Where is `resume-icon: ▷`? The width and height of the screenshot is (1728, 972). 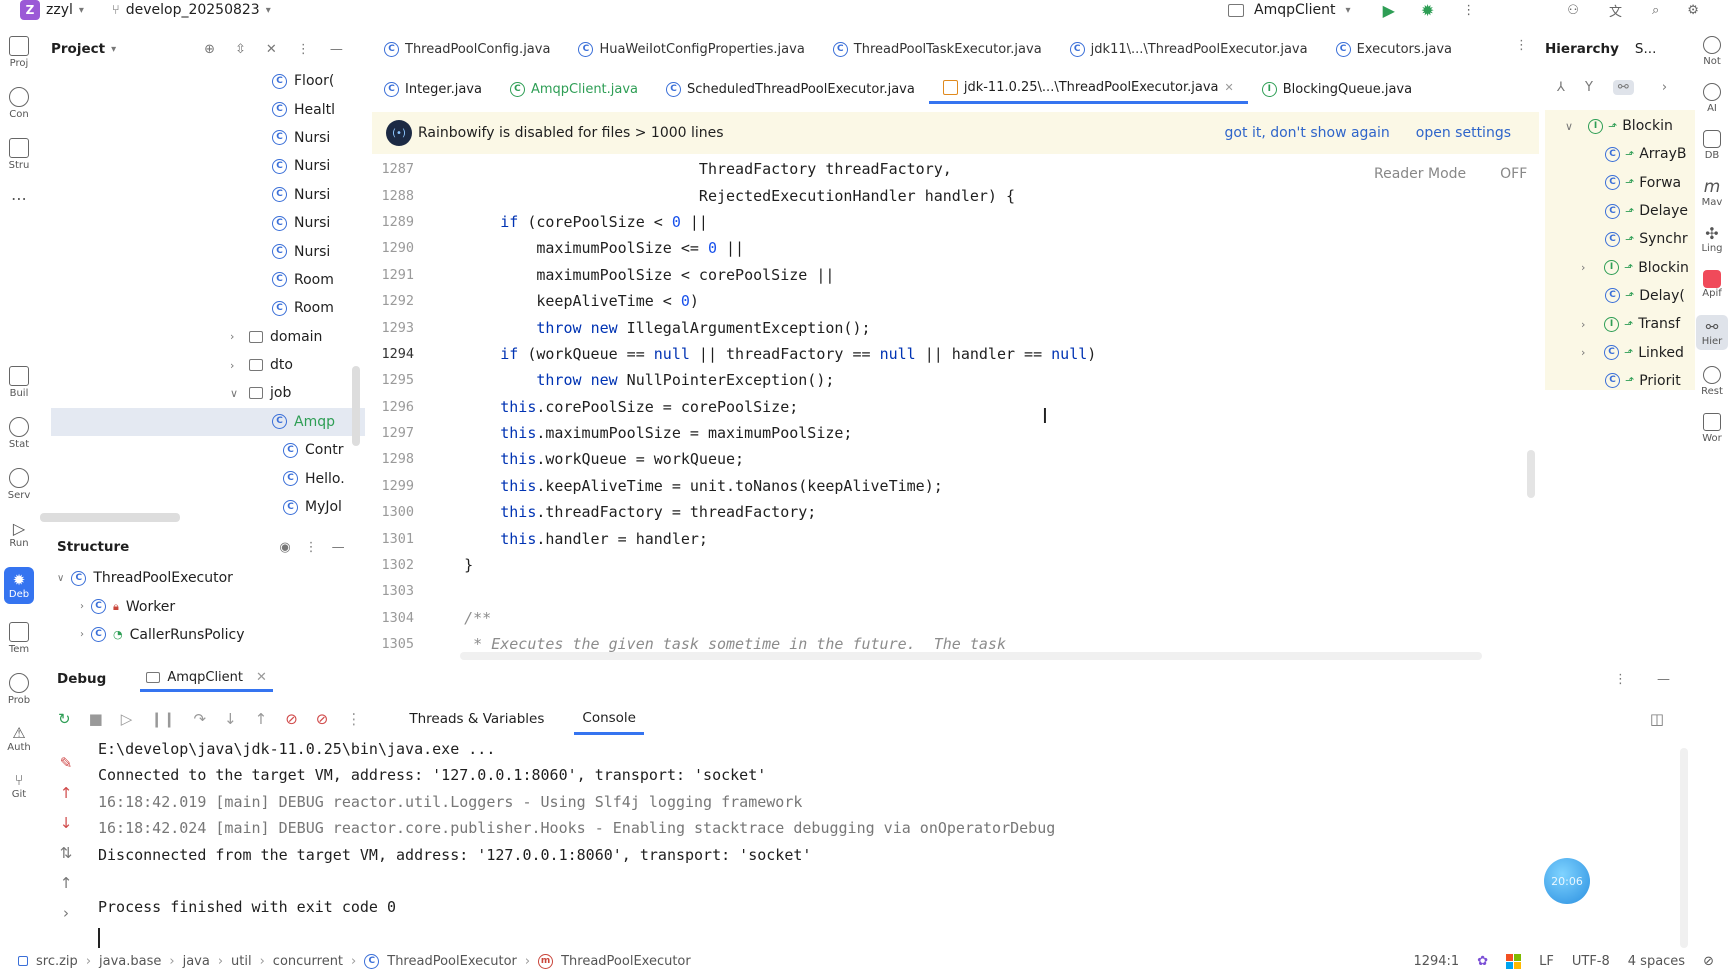 resume-icon: ▷ is located at coordinates (127, 719).